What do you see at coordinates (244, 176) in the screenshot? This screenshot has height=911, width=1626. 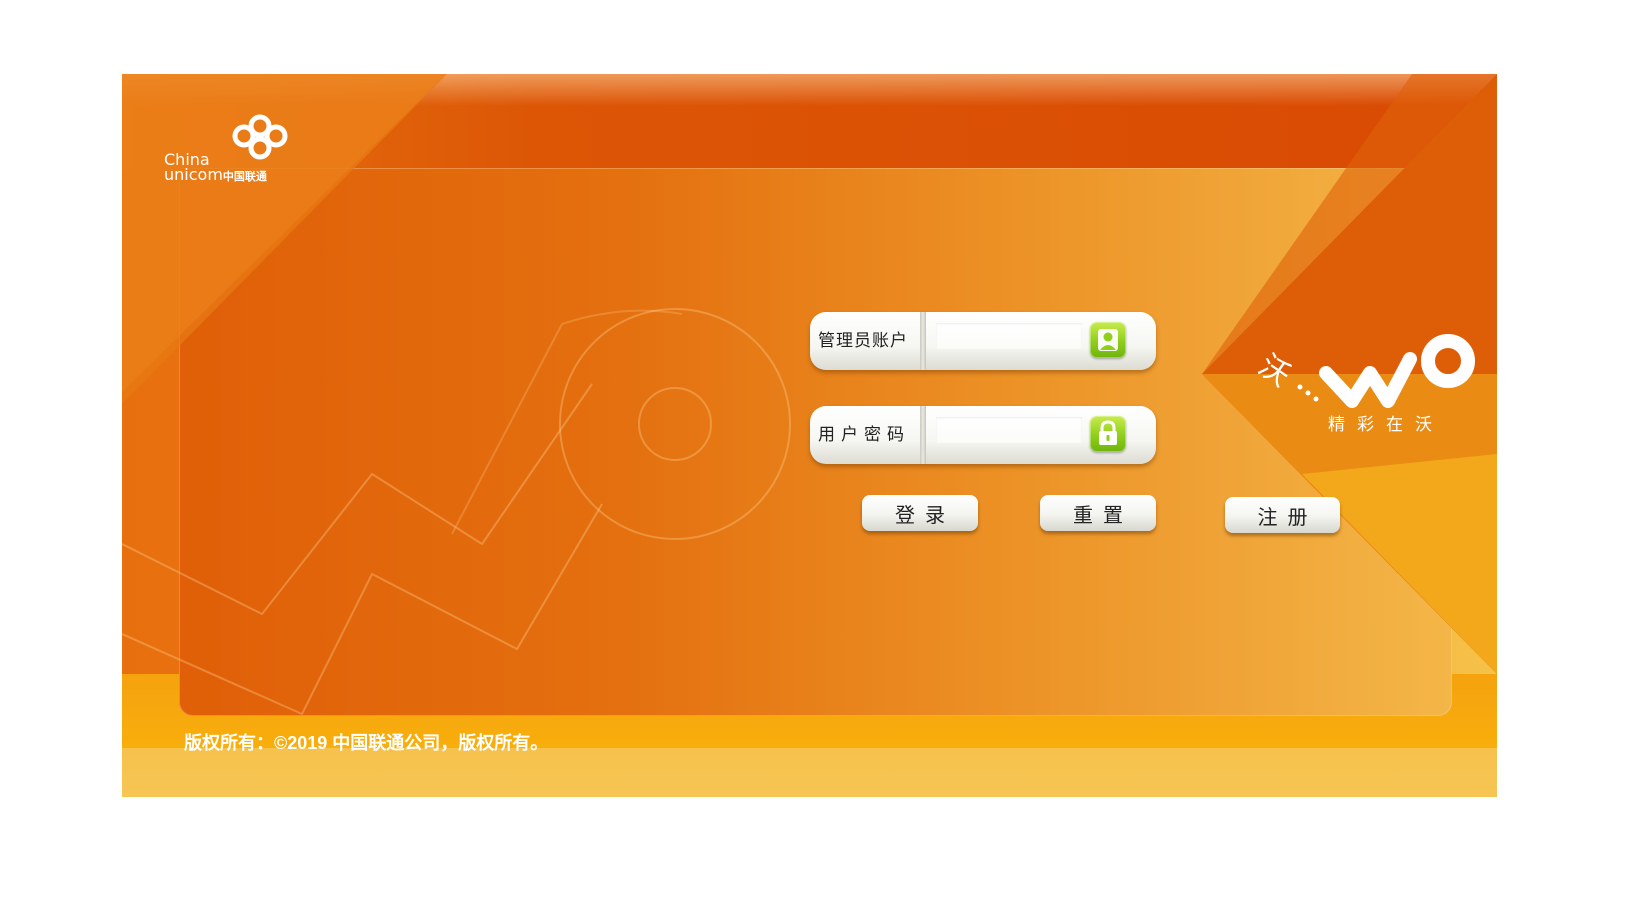 I see `logo-cn: 中国联通` at bounding box center [244, 176].